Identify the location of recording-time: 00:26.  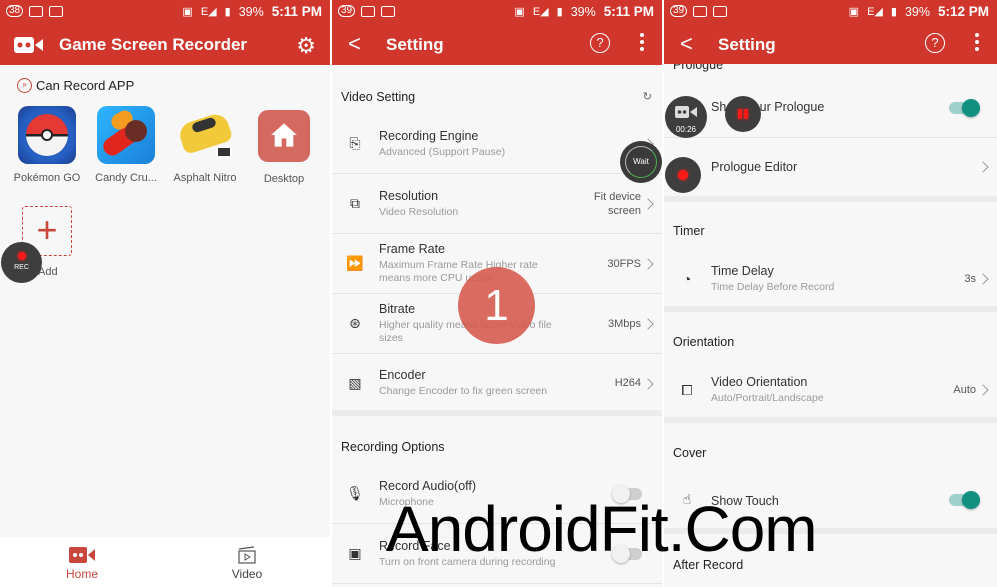
(686, 129).